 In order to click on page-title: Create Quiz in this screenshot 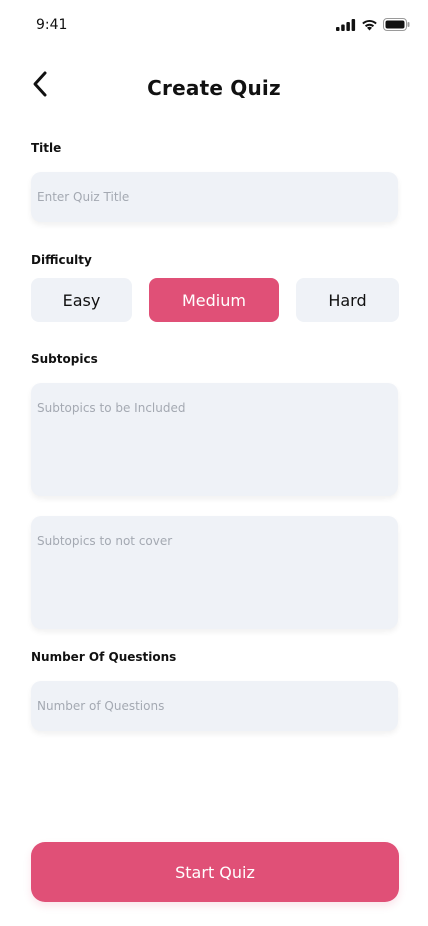, I will do `click(214, 88)`.